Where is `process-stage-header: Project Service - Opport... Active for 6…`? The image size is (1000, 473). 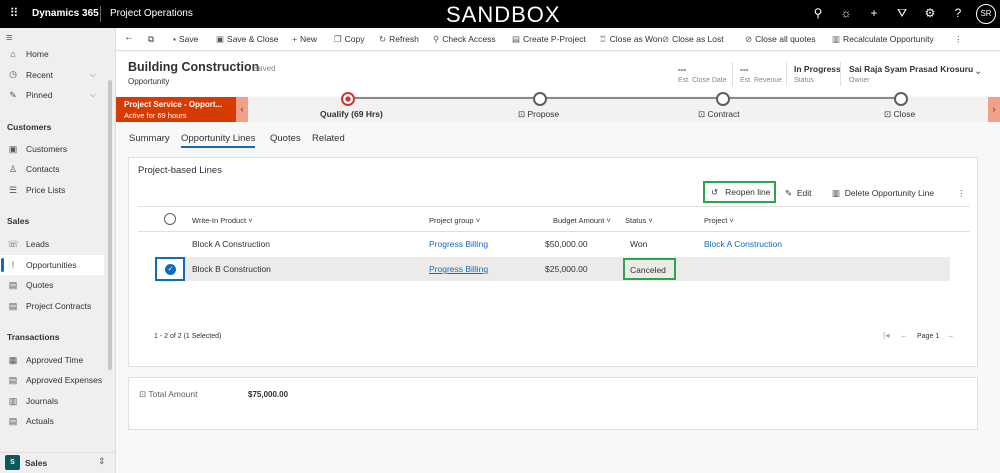 process-stage-header: Project Service - Opport... Active for 6… is located at coordinates (176, 109).